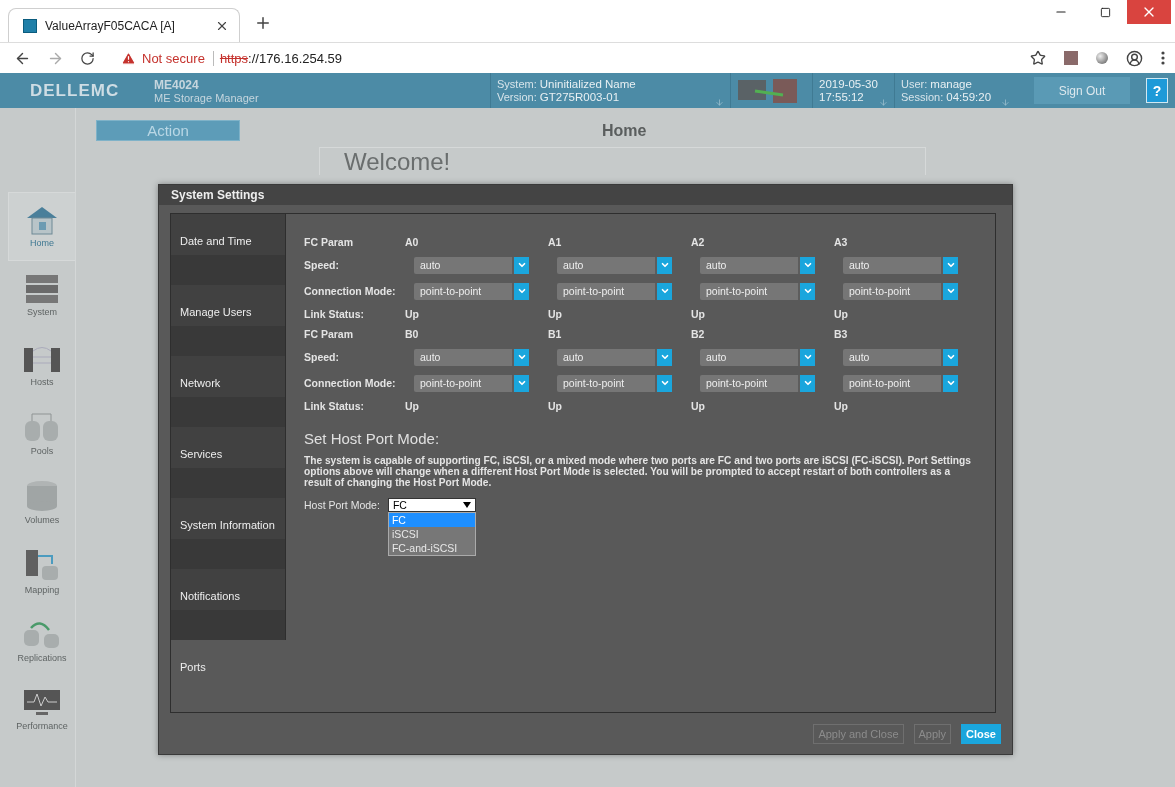  Describe the element at coordinates (1082, 90) in the screenshot. I see `sign-out-button: Sign Out` at that location.